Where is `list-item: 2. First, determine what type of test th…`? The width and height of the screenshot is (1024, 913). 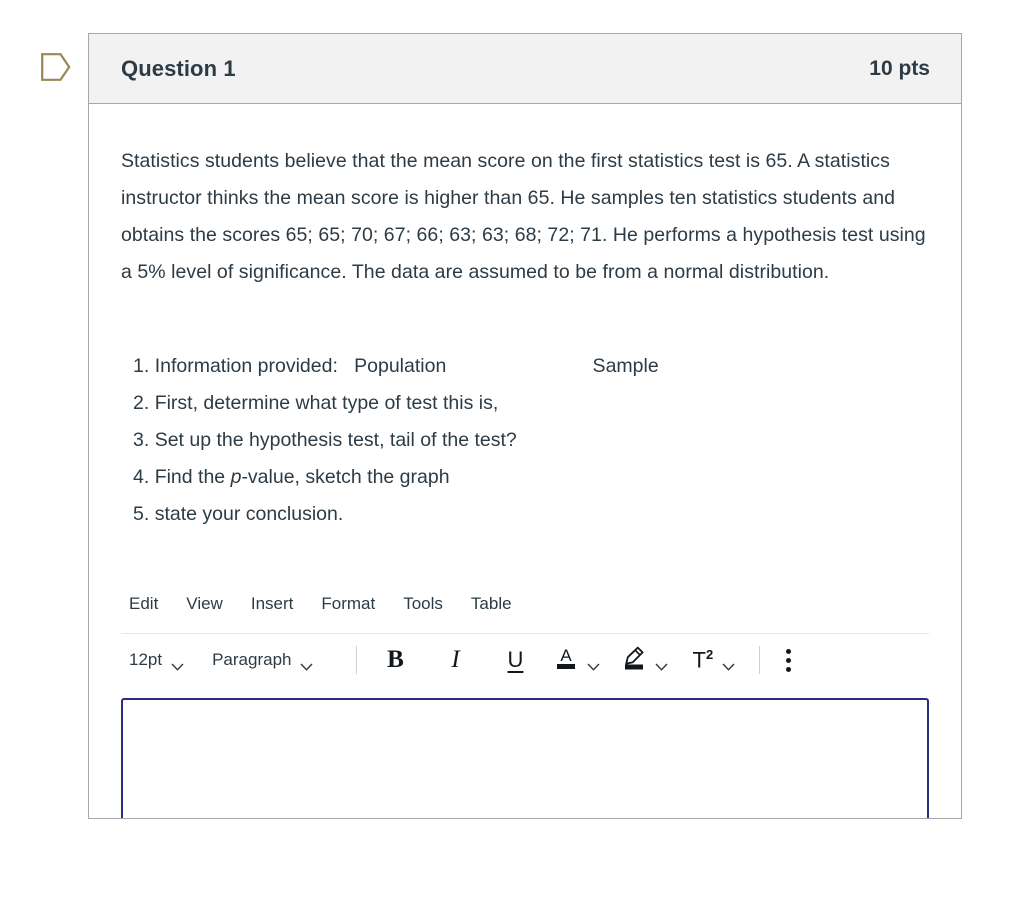 list-item: 2. First, determine what type of test th… is located at coordinates (531, 403).